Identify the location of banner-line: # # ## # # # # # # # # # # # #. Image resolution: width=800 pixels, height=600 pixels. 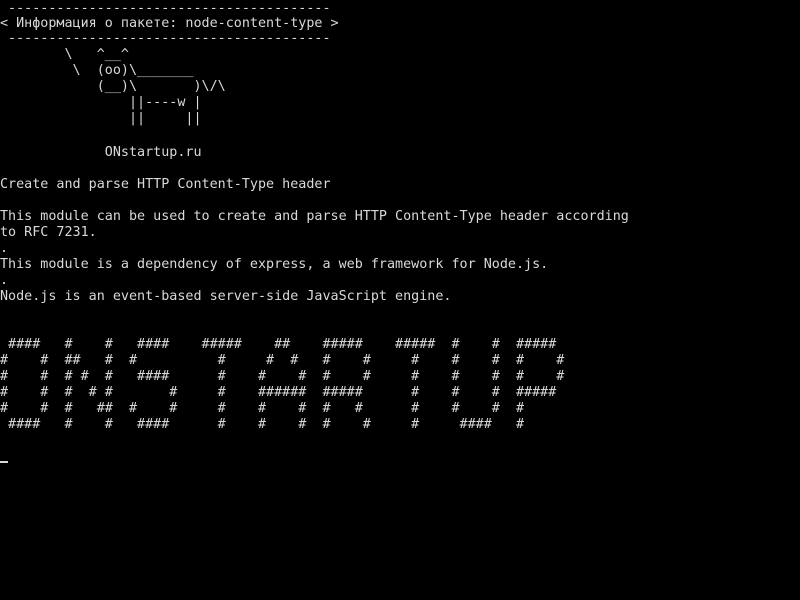
(282, 360).